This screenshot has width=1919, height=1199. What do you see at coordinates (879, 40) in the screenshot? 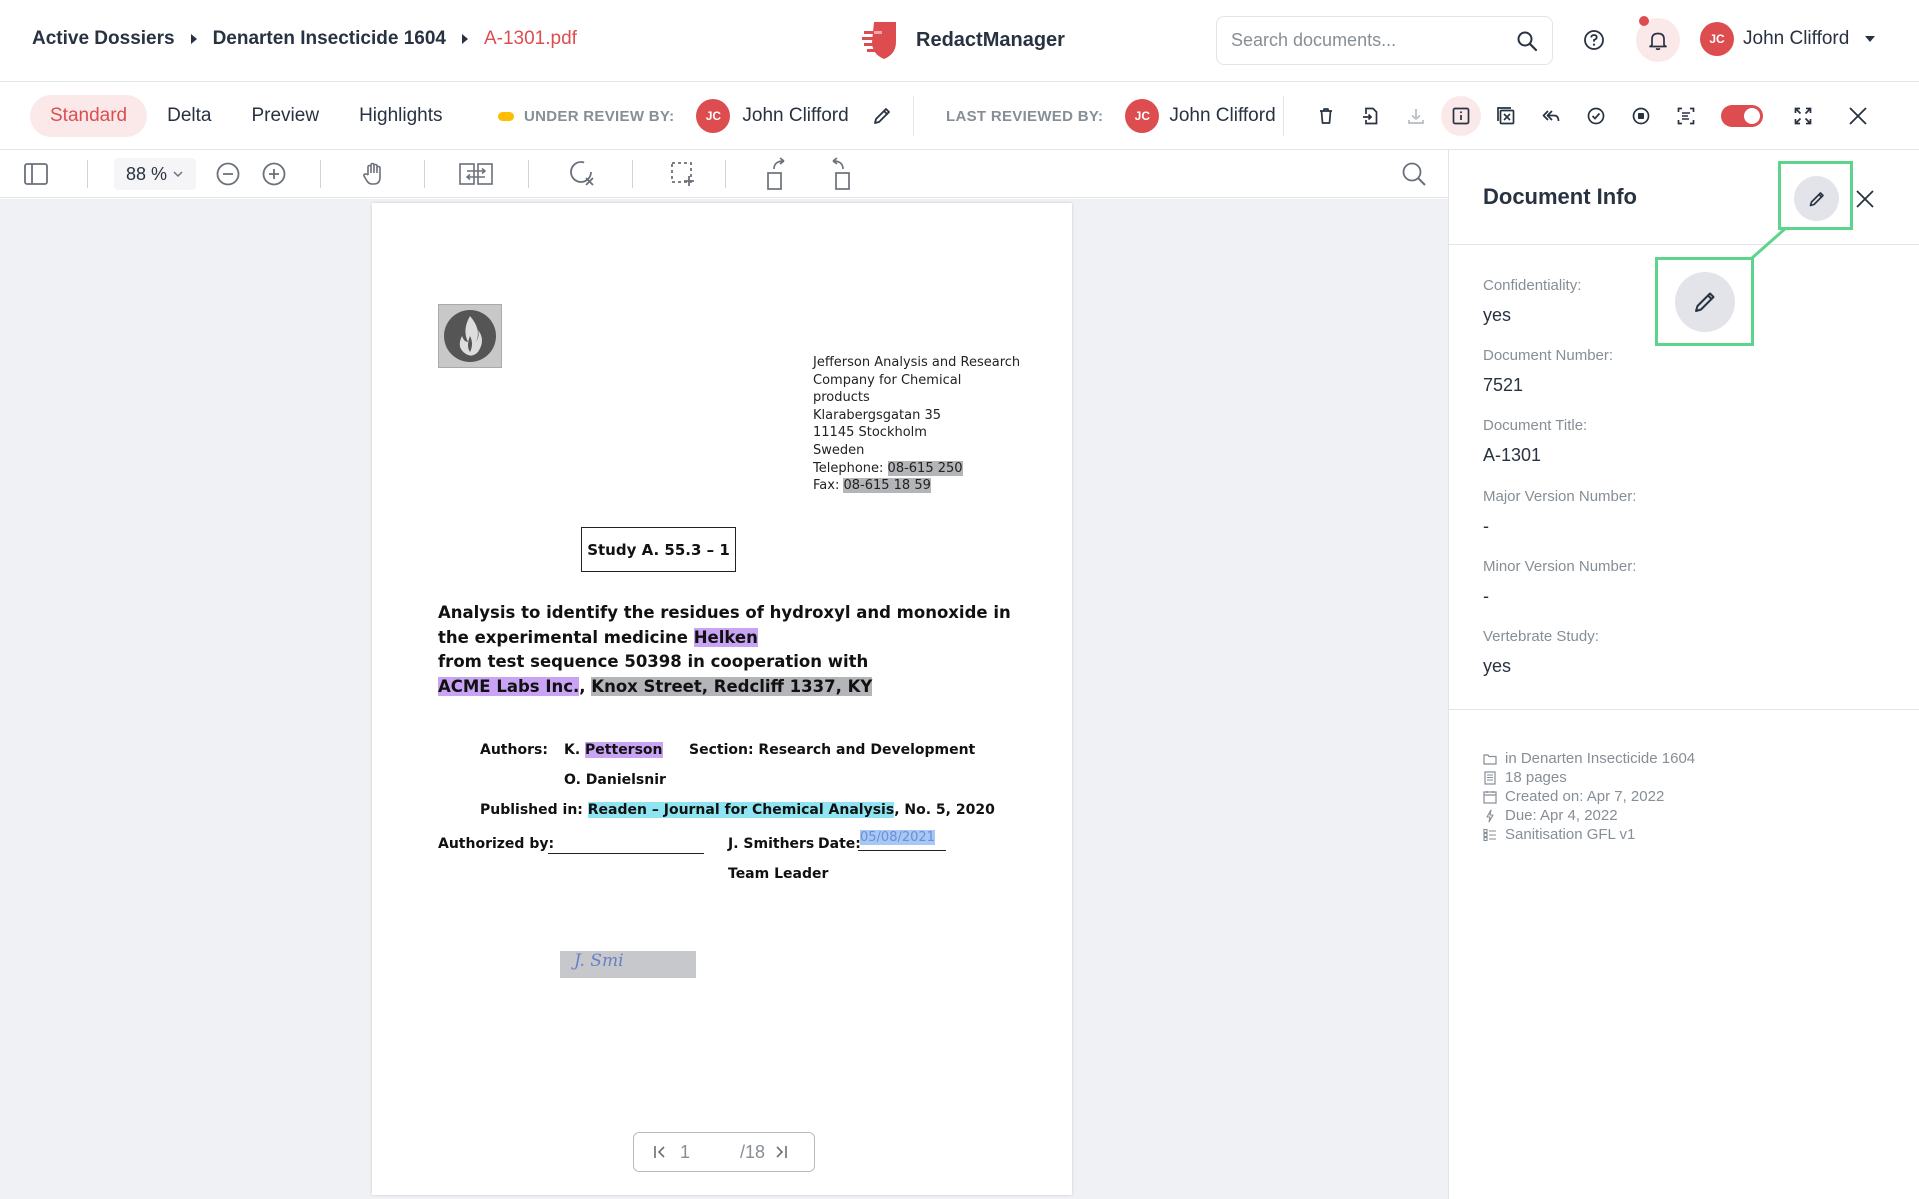
I see `redactmanager-logo-icon` at bounding box center [879, 40].